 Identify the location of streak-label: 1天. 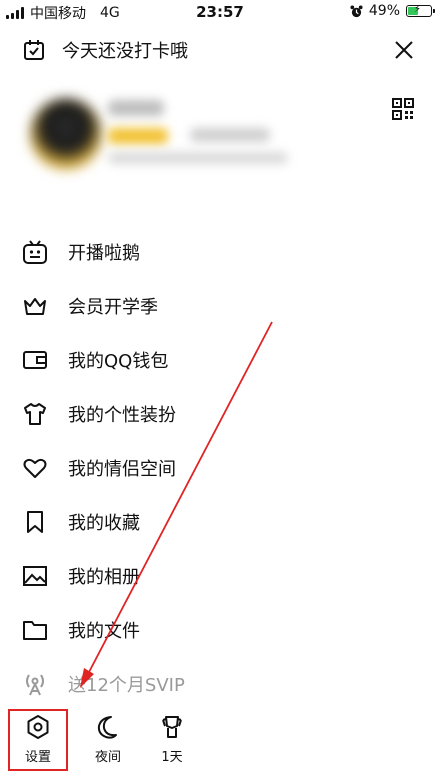
(172, 757).